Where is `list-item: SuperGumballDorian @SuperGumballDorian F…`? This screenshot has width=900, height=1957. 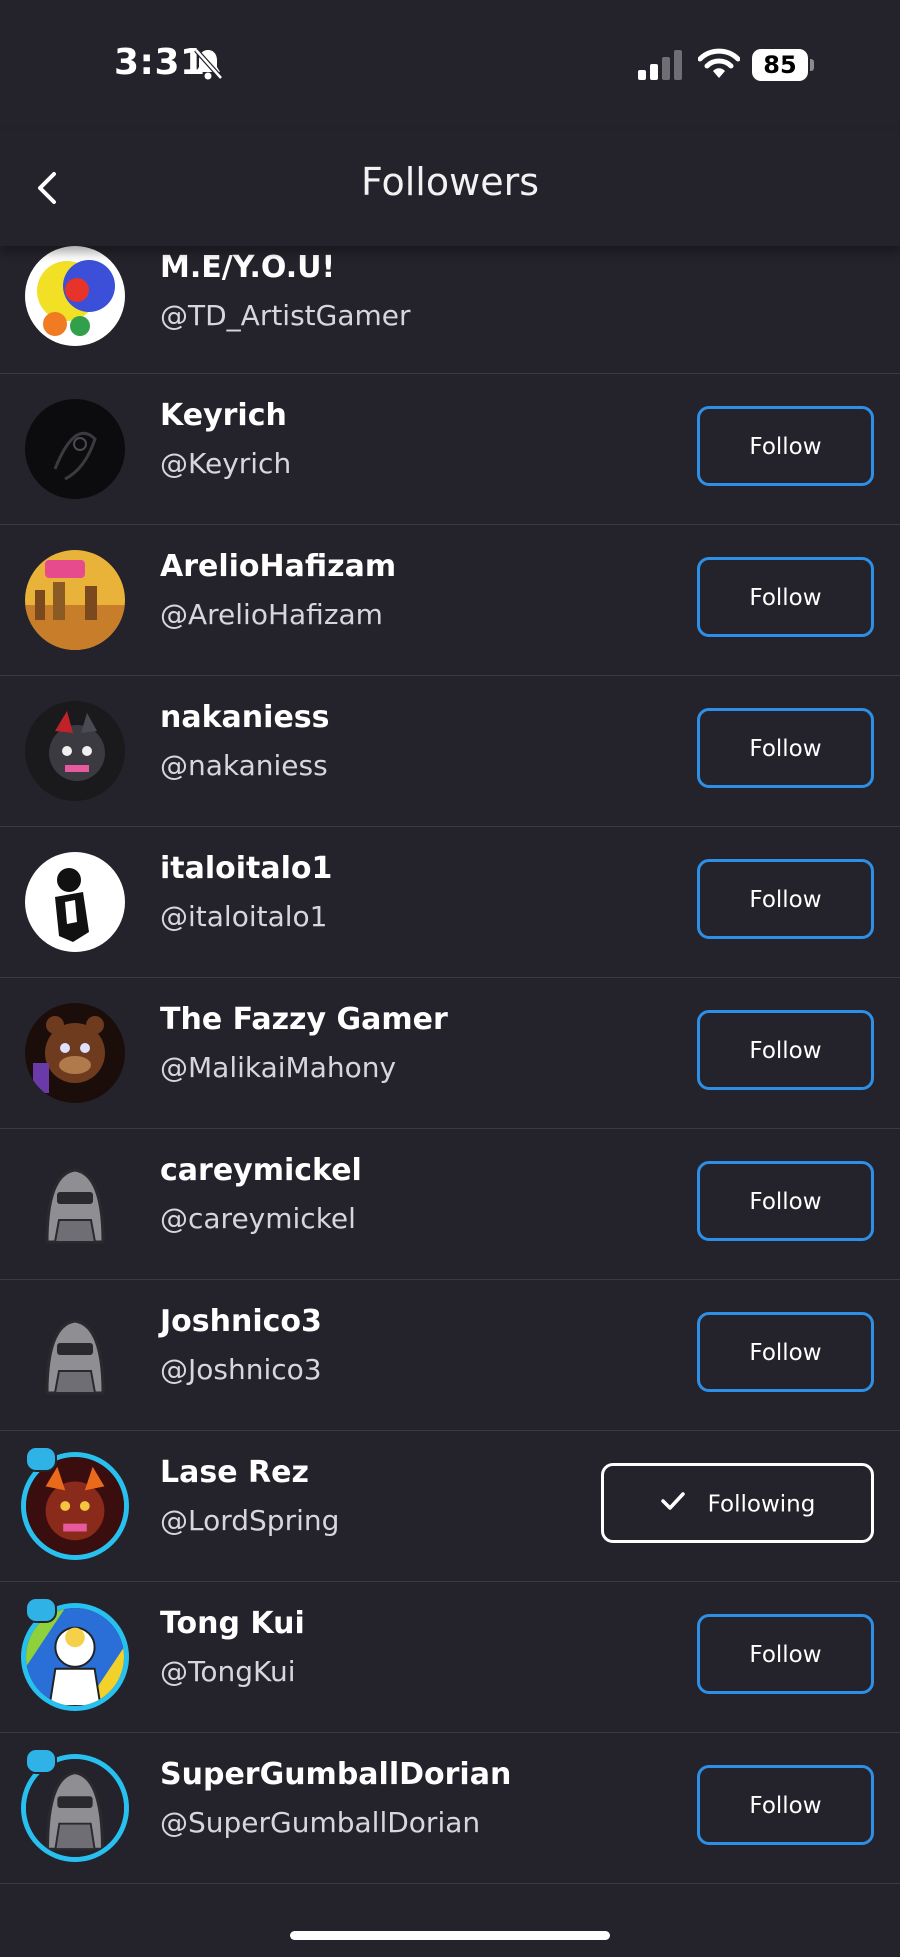 list-item: SuperGumballDorian @SuperGumballDorian F… is located at coordinates (450, 1808).